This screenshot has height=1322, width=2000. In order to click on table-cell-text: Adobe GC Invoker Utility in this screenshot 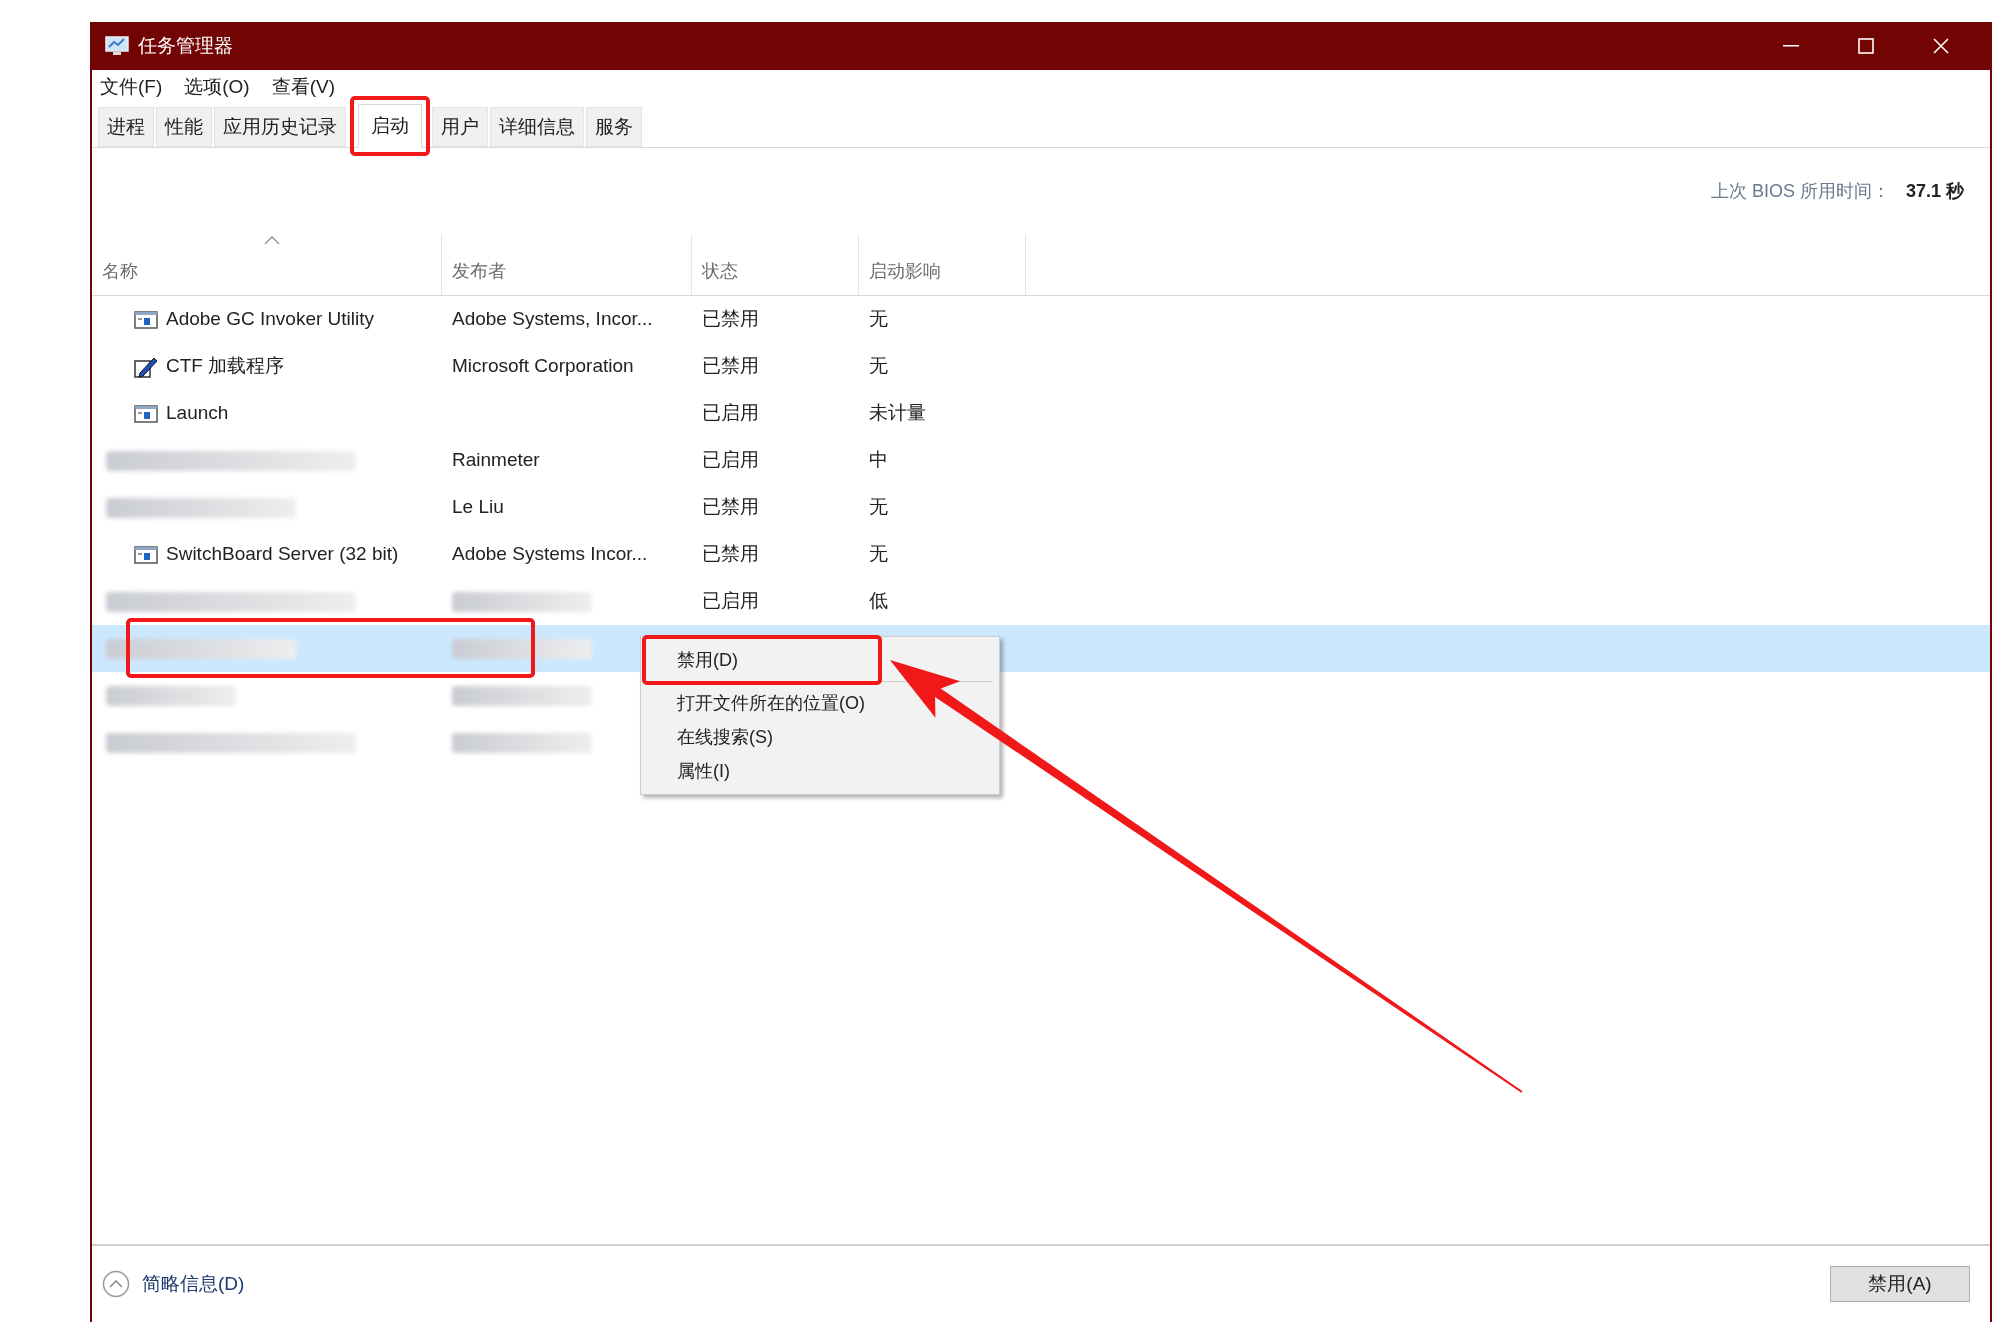, I will do `click(270, 319)`.